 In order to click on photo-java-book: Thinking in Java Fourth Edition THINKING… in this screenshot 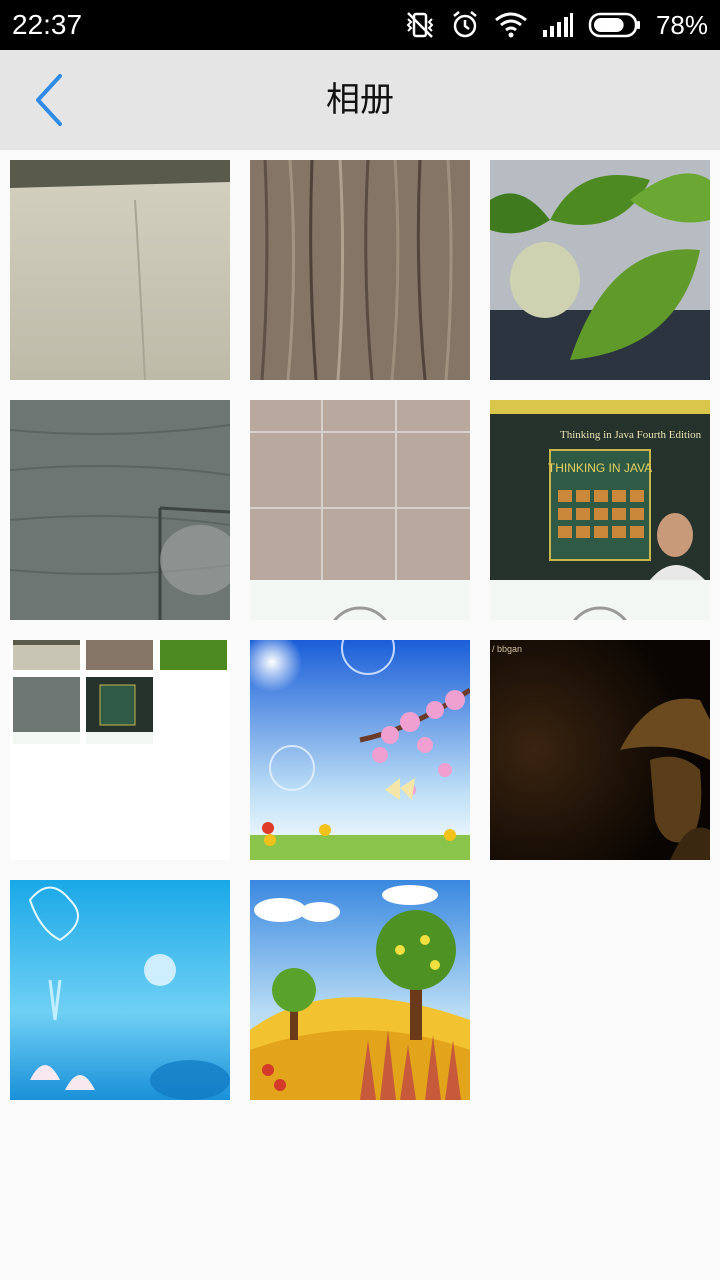, I will do `click(600, 510)`.